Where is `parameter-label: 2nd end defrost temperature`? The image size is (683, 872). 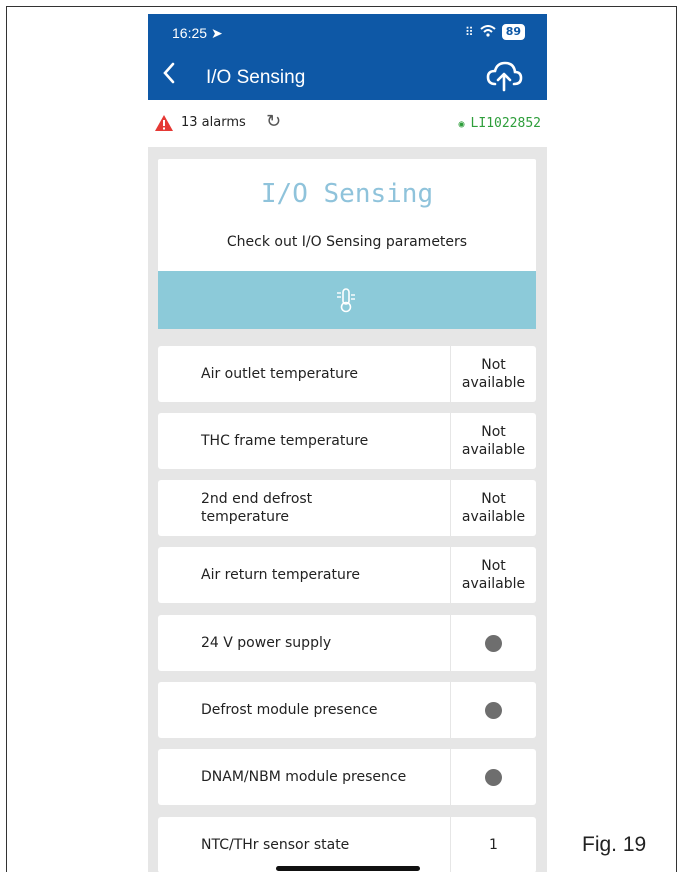
parameter-label: 2nd end defrost temperature is located at coordinates (257, 508).